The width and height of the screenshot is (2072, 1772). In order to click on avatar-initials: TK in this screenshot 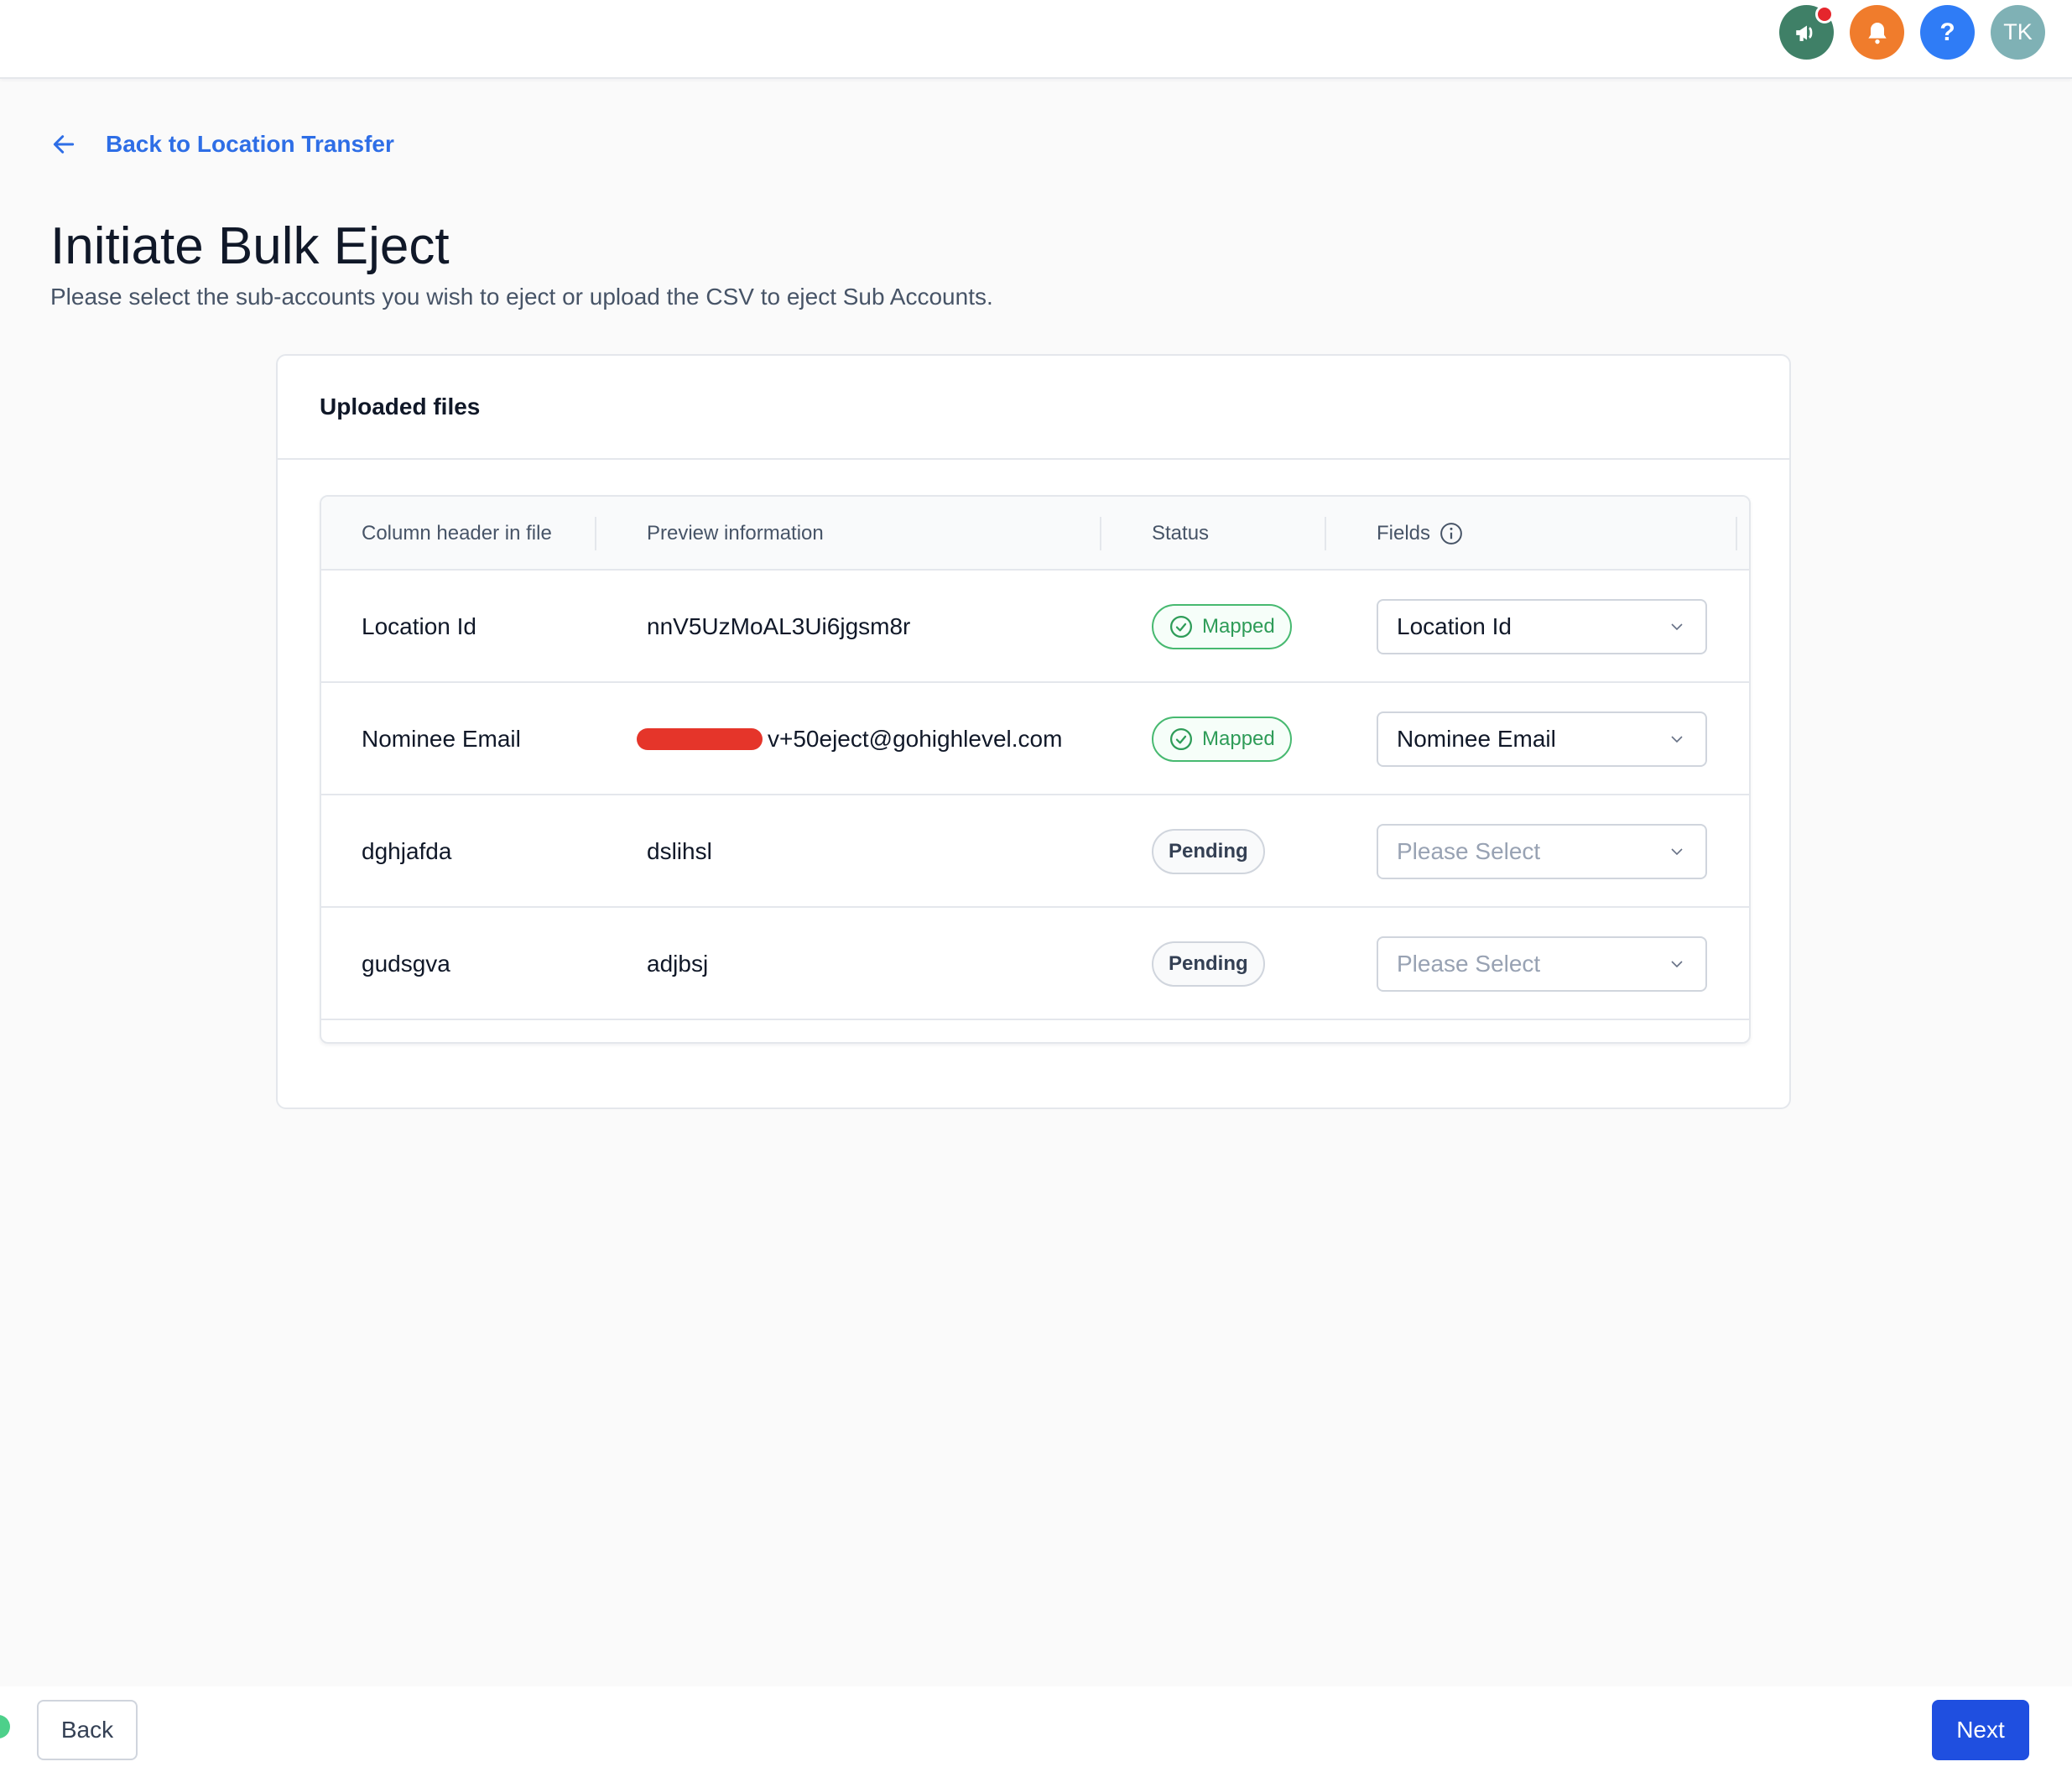, I will do `click(2018, 31)`.